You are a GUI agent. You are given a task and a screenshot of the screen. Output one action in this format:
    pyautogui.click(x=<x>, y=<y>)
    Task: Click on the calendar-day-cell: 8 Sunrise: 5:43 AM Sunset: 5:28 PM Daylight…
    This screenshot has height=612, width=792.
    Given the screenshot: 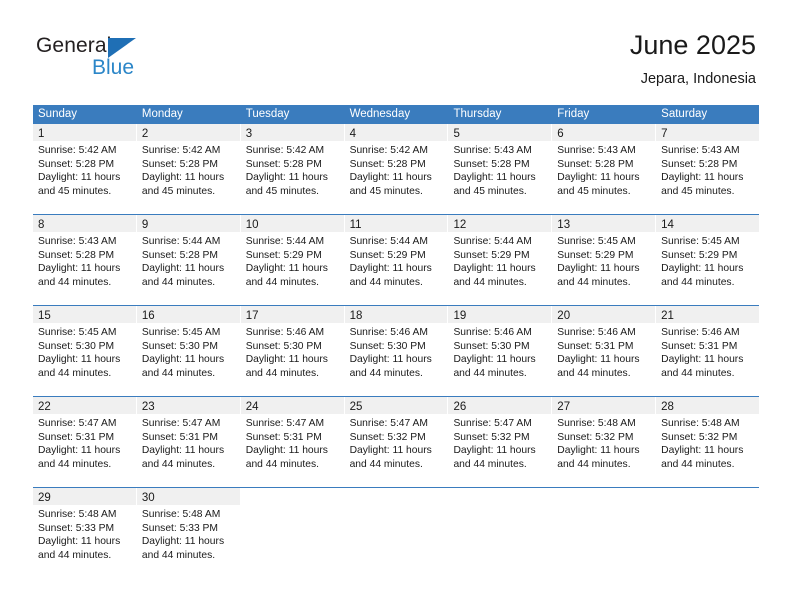 What is the action you would take?
    pyautogui.click(x=85, y=256)
    